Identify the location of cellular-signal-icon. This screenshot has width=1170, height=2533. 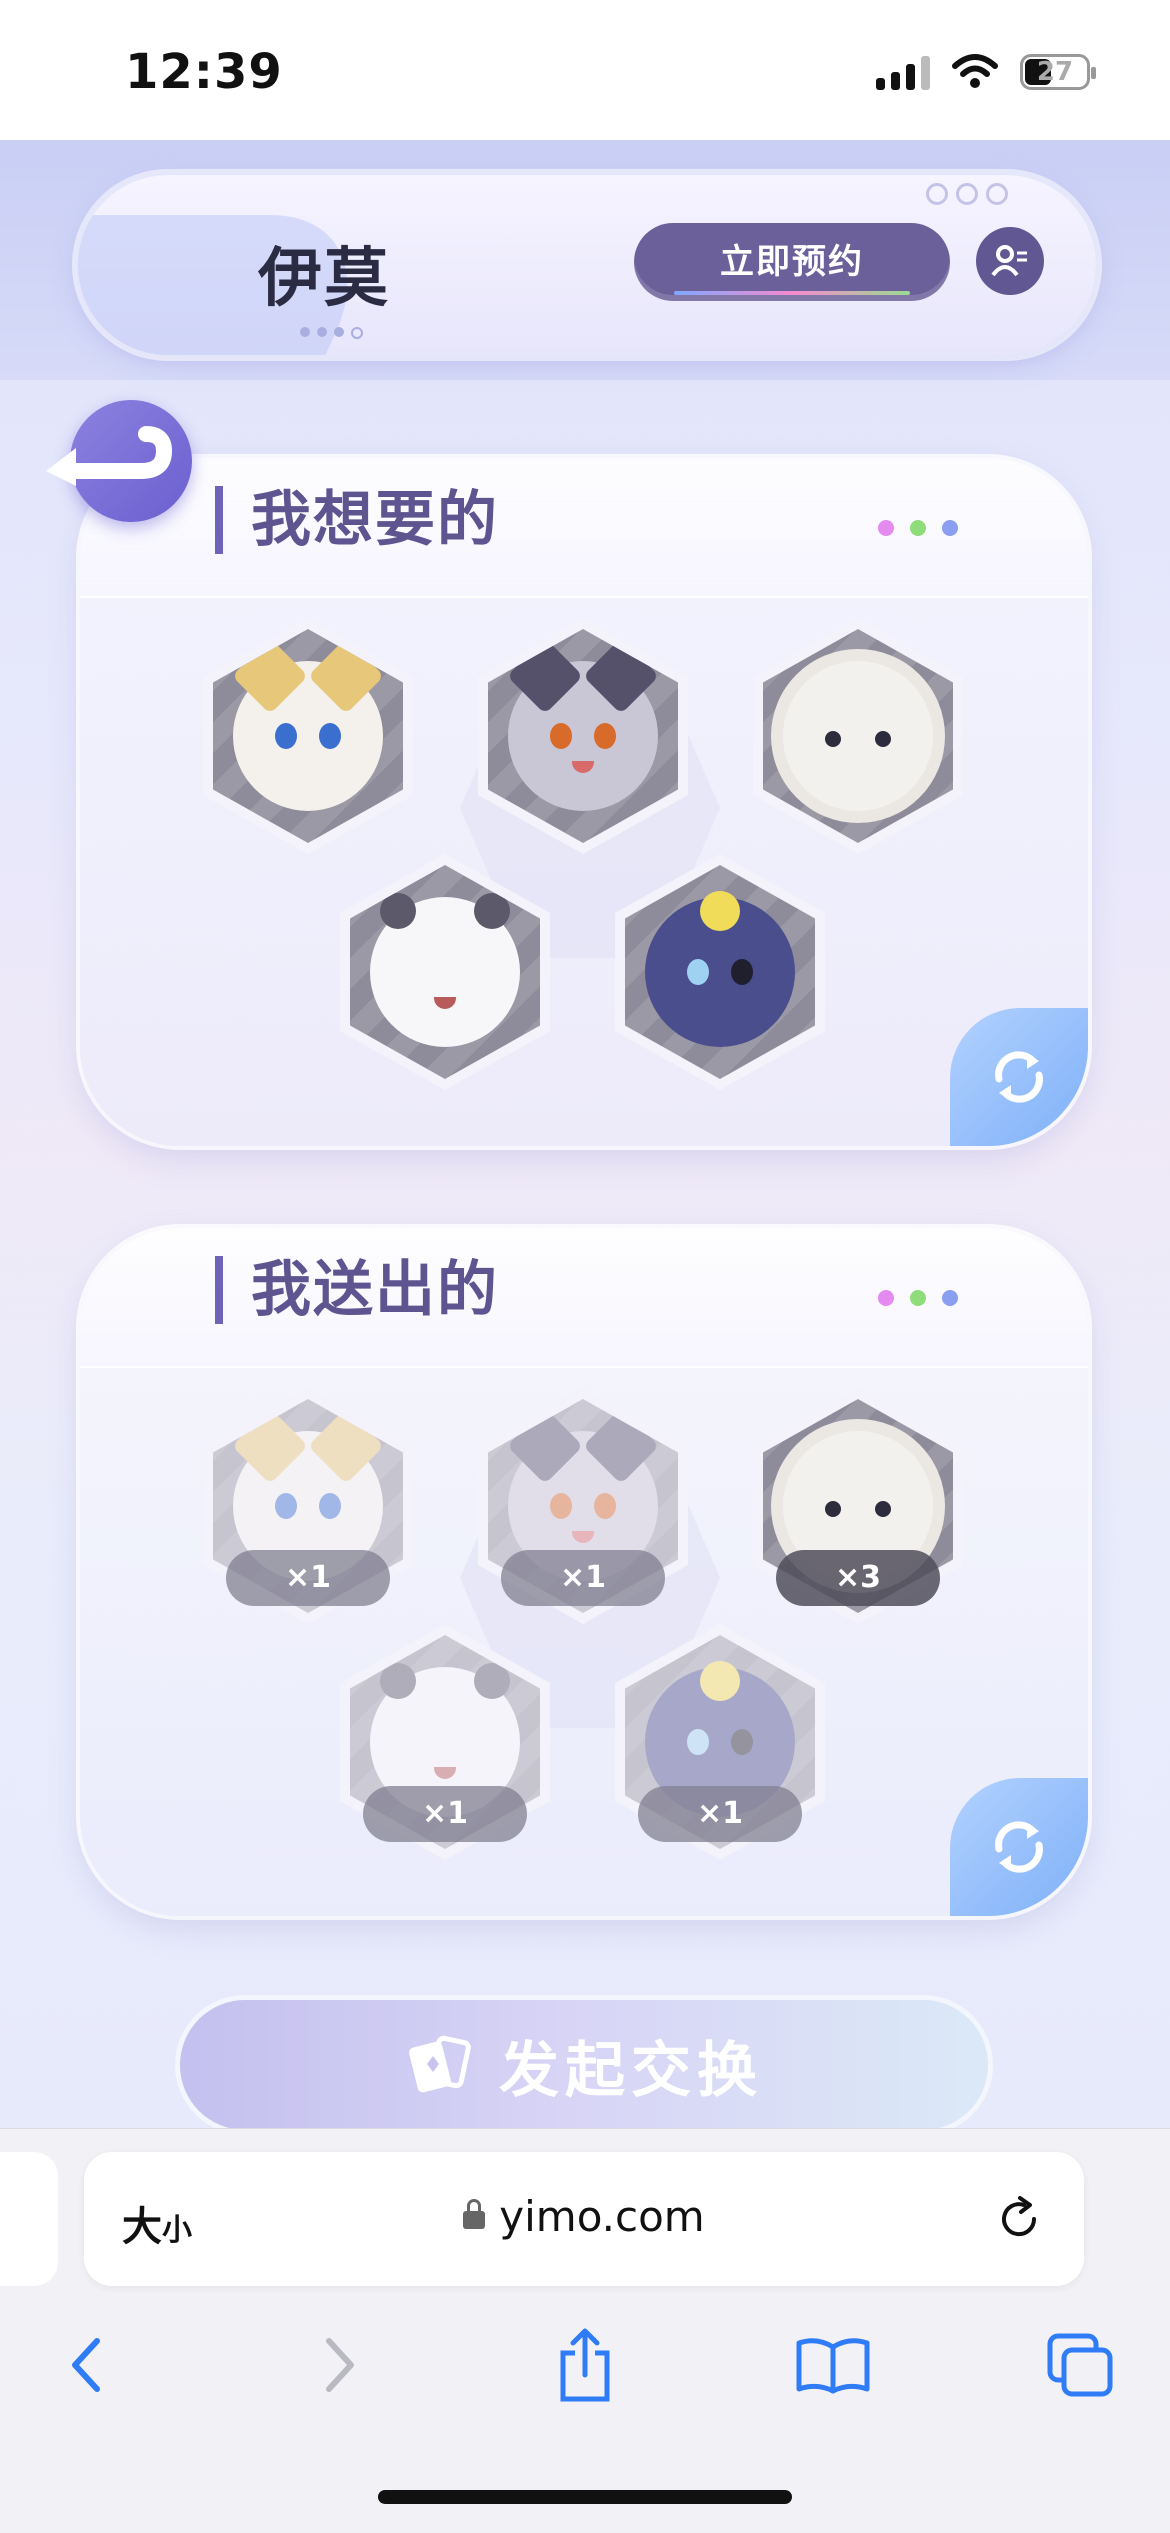
(903, 72).